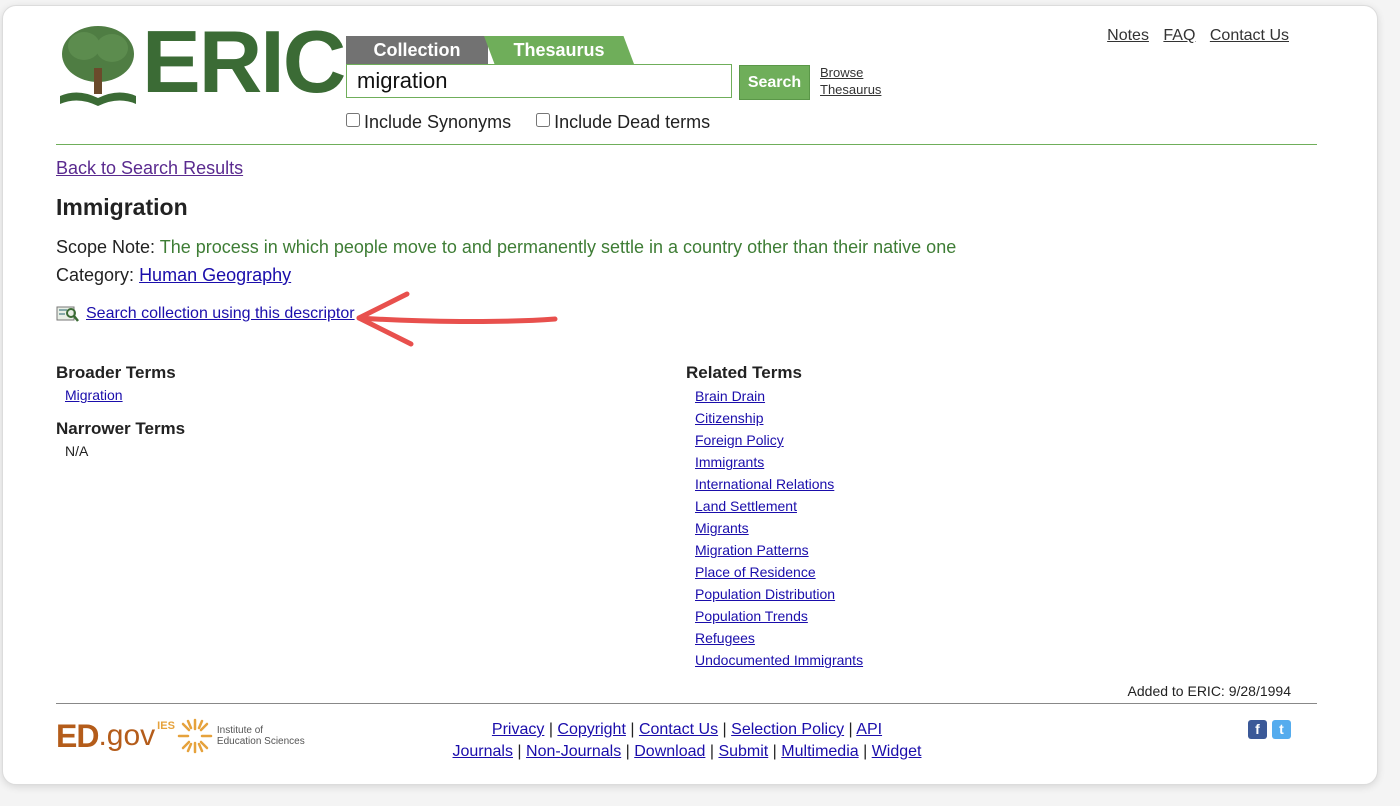 Image resolution: width=1400 pixels, height=806 pixels. What do you see at coordinates (1281, 729) in the screenshot?
I see `twitter-icon: t` at bounding box center [1281, 729].